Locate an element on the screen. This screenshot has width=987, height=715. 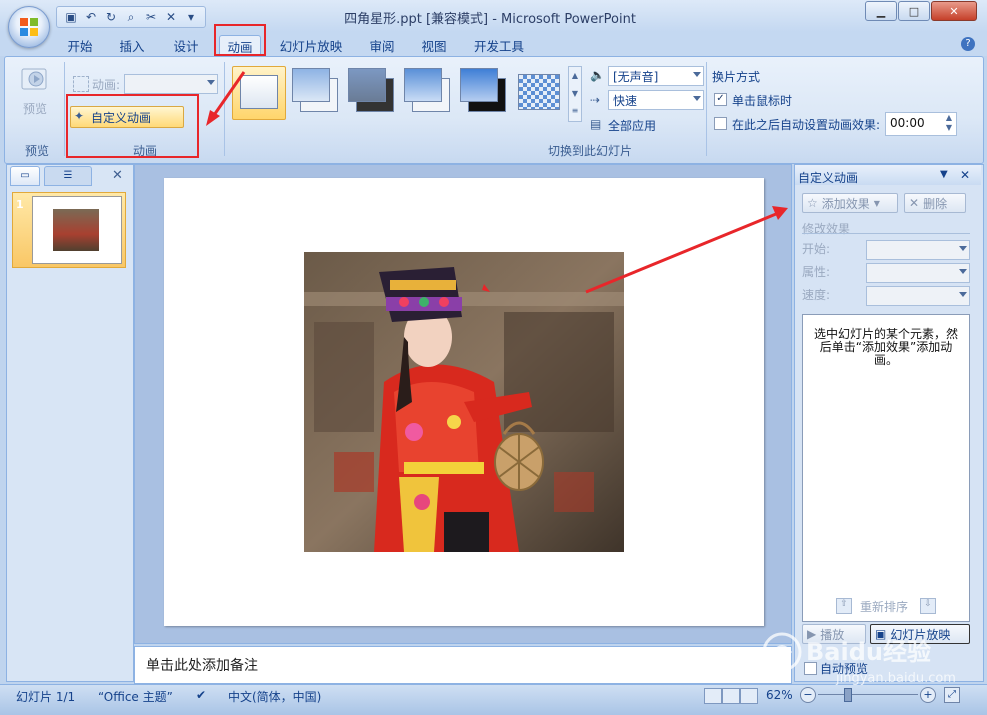
task-pane-title: 自定义动画 is located at coordinates (828, 178).